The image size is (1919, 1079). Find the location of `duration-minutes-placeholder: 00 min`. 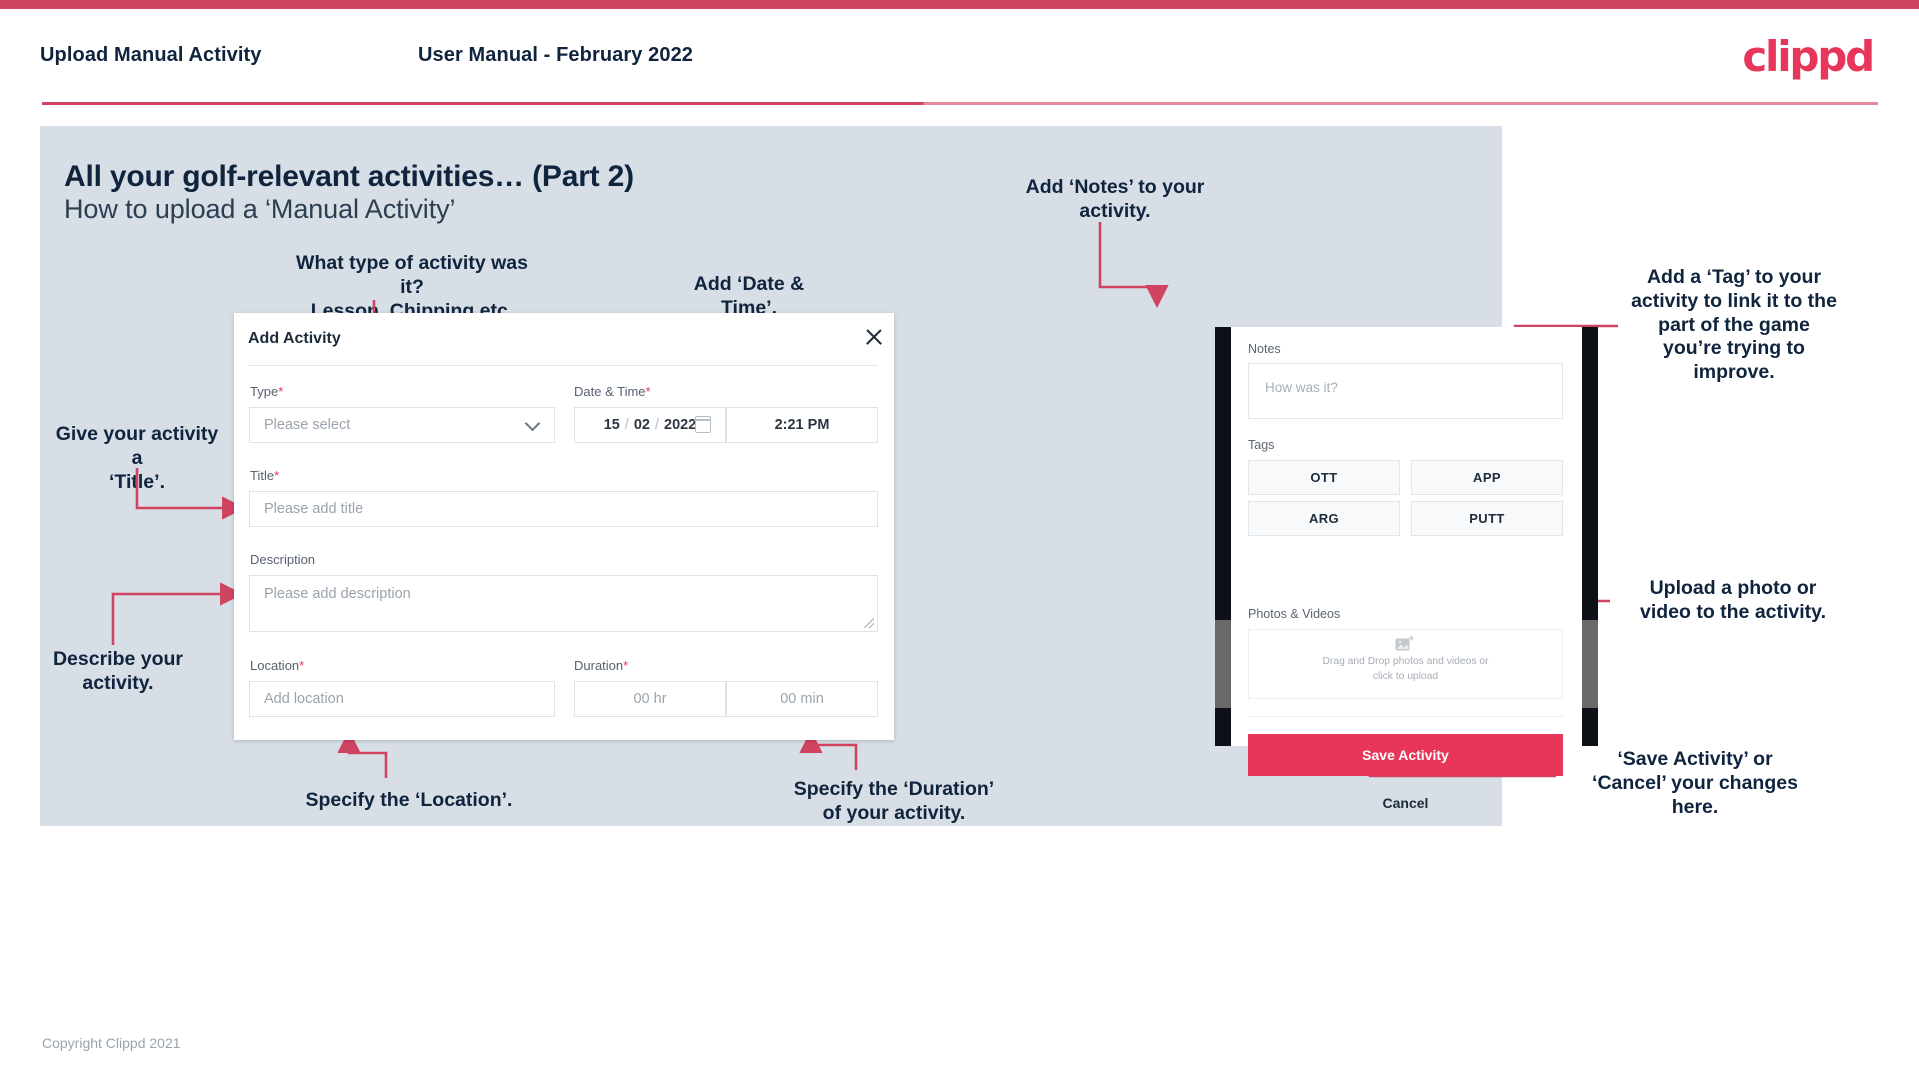

duration-minutes-placeholder: 00 min is located at coordinates (802, 699).